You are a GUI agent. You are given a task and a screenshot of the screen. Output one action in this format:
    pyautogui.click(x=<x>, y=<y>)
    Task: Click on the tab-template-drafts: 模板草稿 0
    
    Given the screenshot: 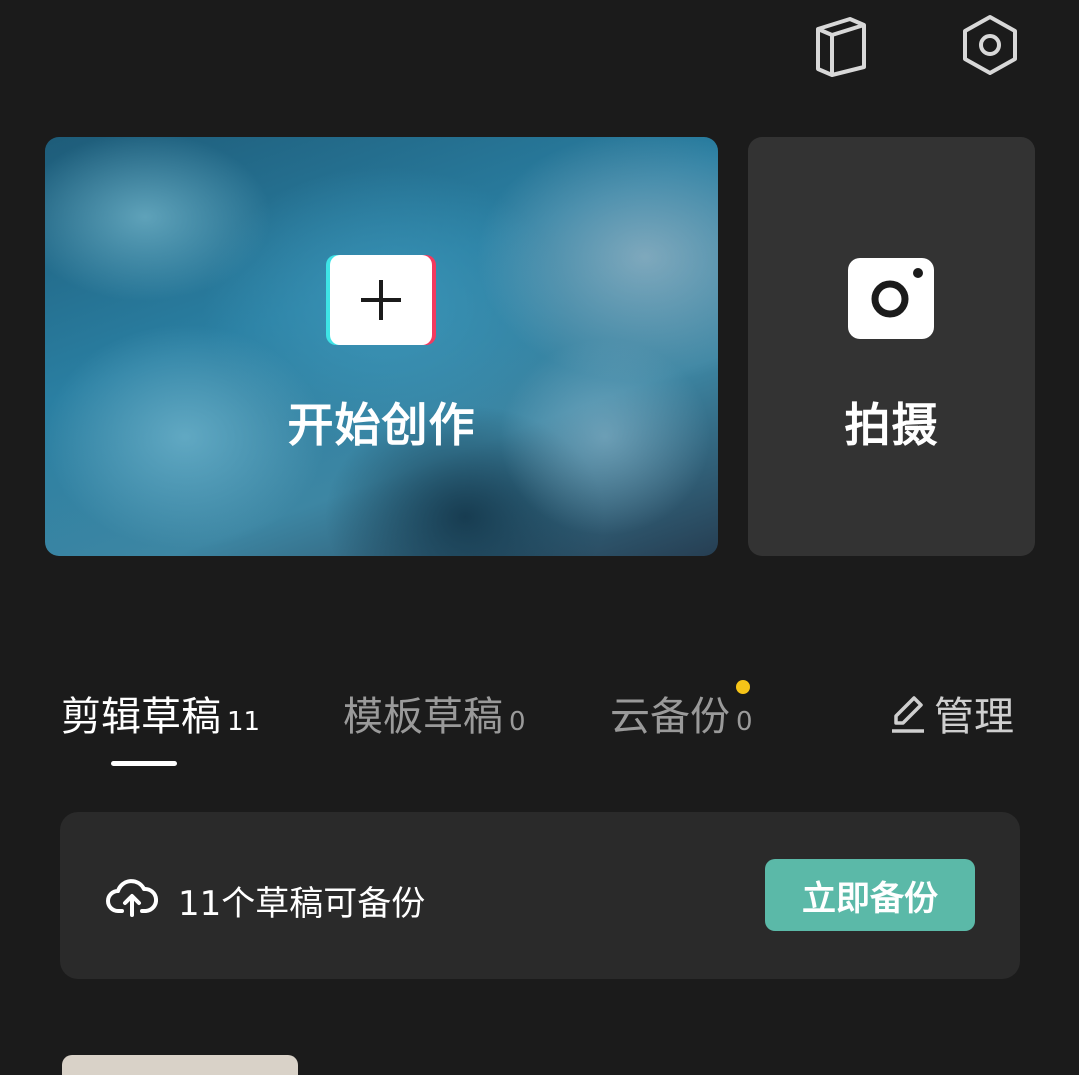 What is the action you would take?
    pyautogui.click(x=434, y=713)
    